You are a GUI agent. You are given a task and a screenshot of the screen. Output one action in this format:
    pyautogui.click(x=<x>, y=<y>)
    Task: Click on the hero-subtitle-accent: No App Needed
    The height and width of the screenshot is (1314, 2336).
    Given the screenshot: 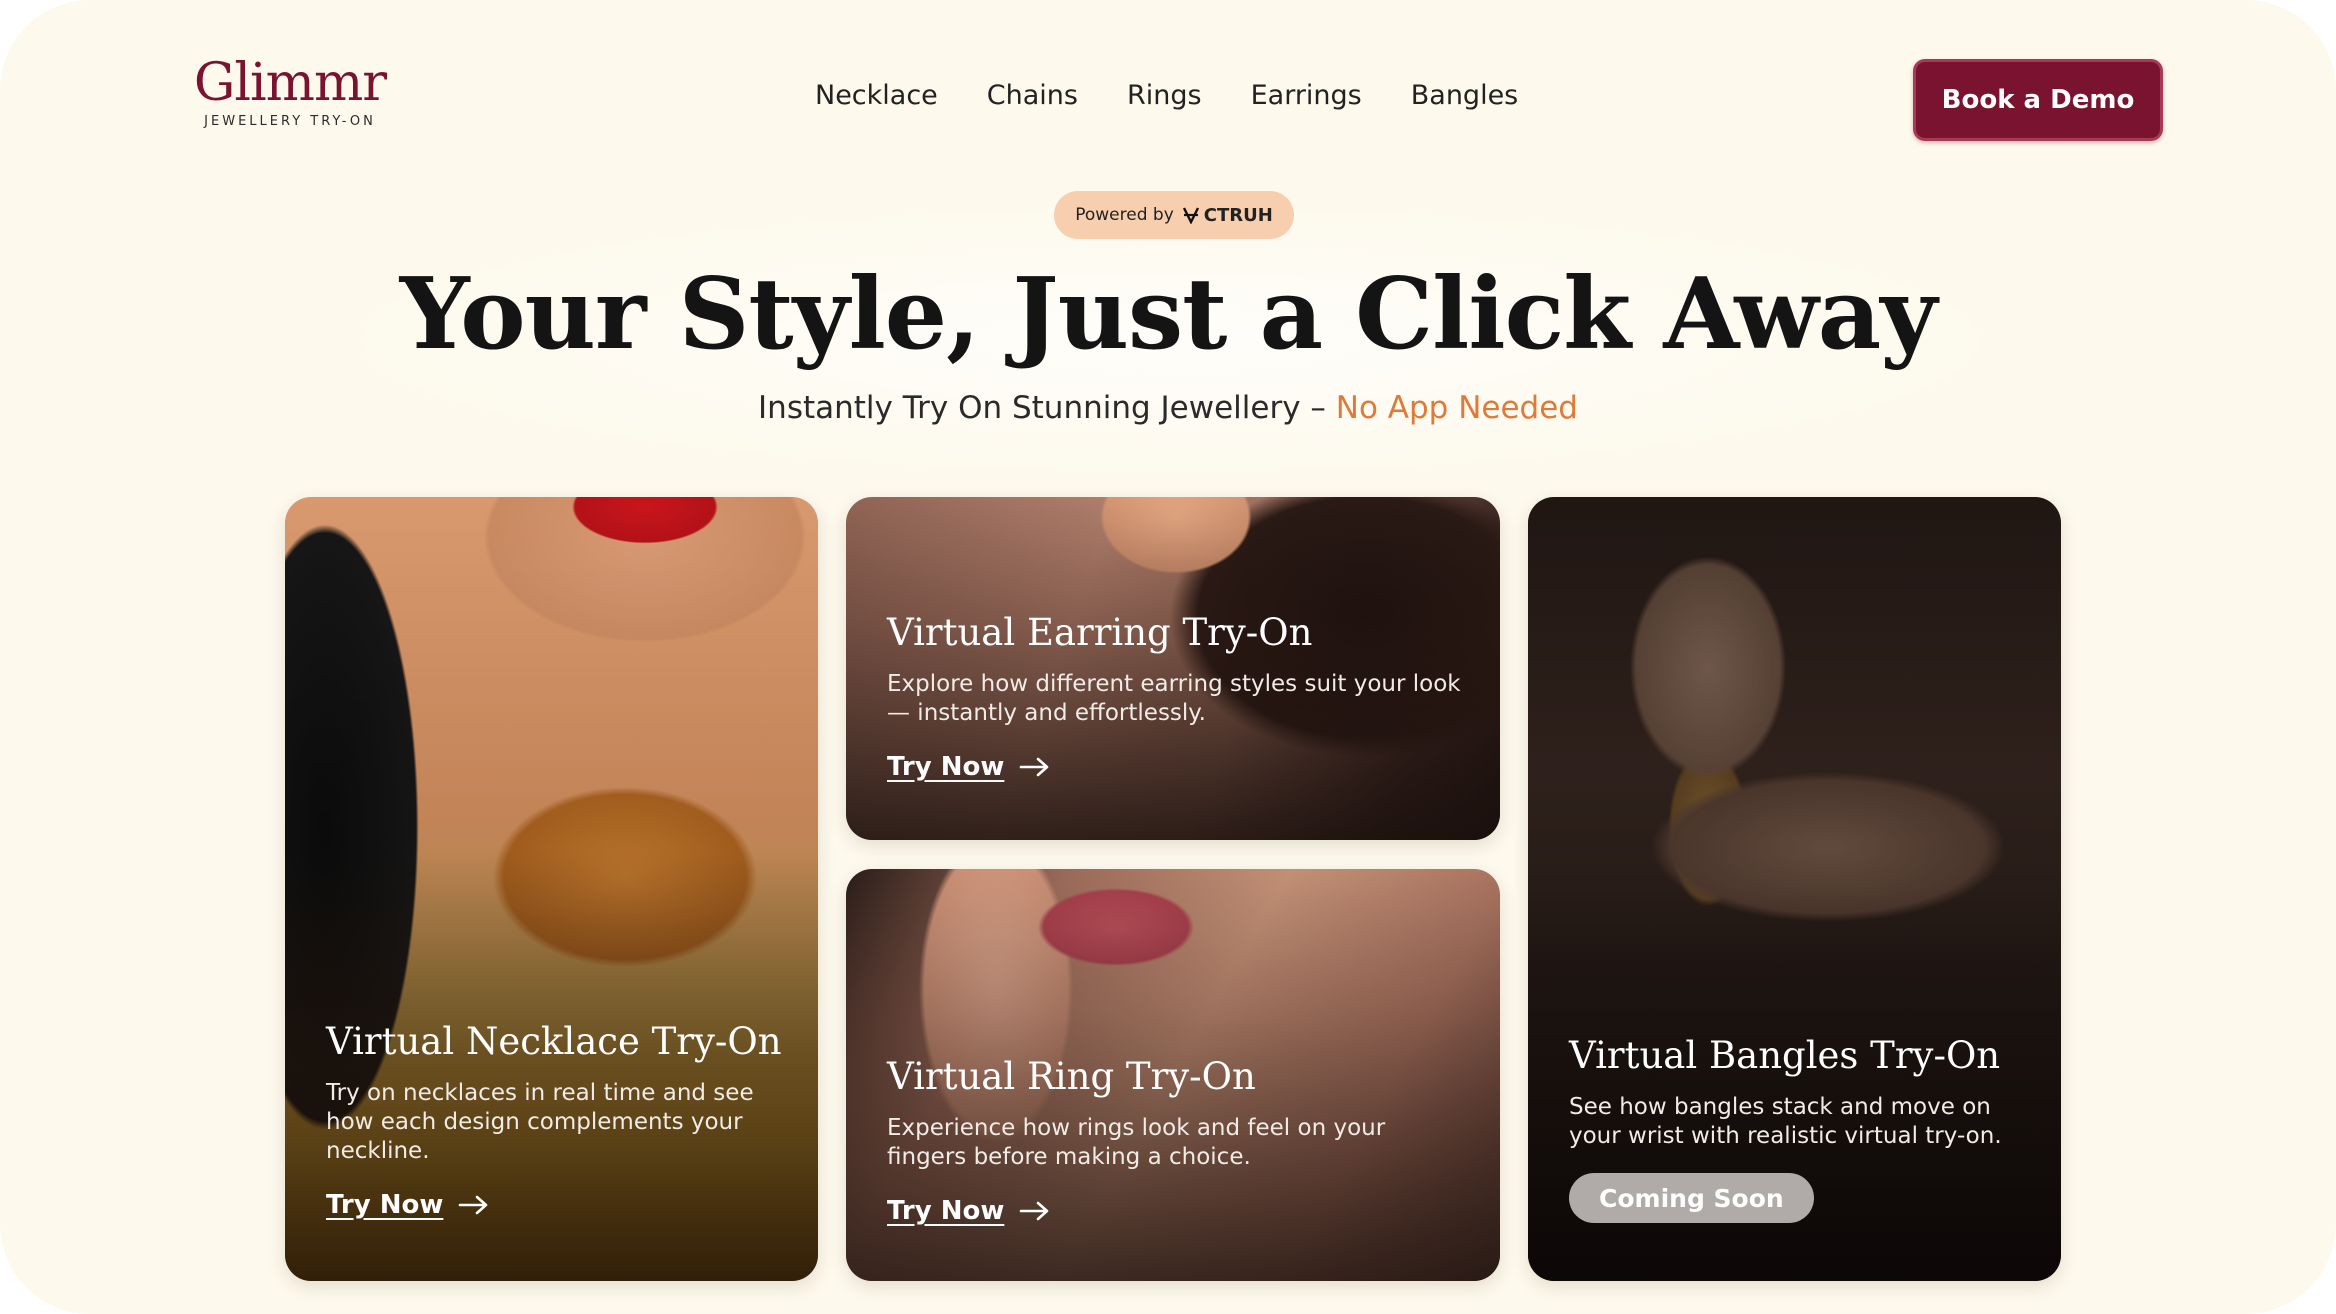 What is the action you would take?
    pyautogui.click(x=1456, y=408)
    